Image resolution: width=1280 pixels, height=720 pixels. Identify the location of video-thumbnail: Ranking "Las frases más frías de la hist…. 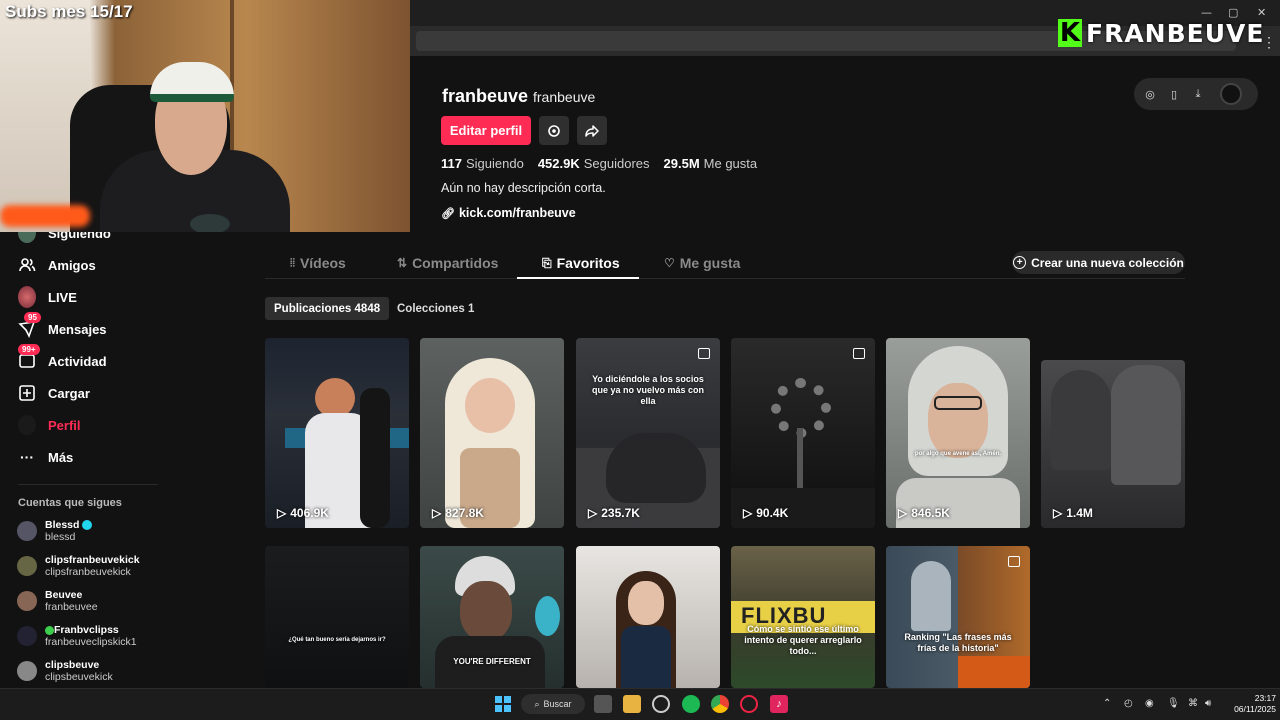
(958, 617).